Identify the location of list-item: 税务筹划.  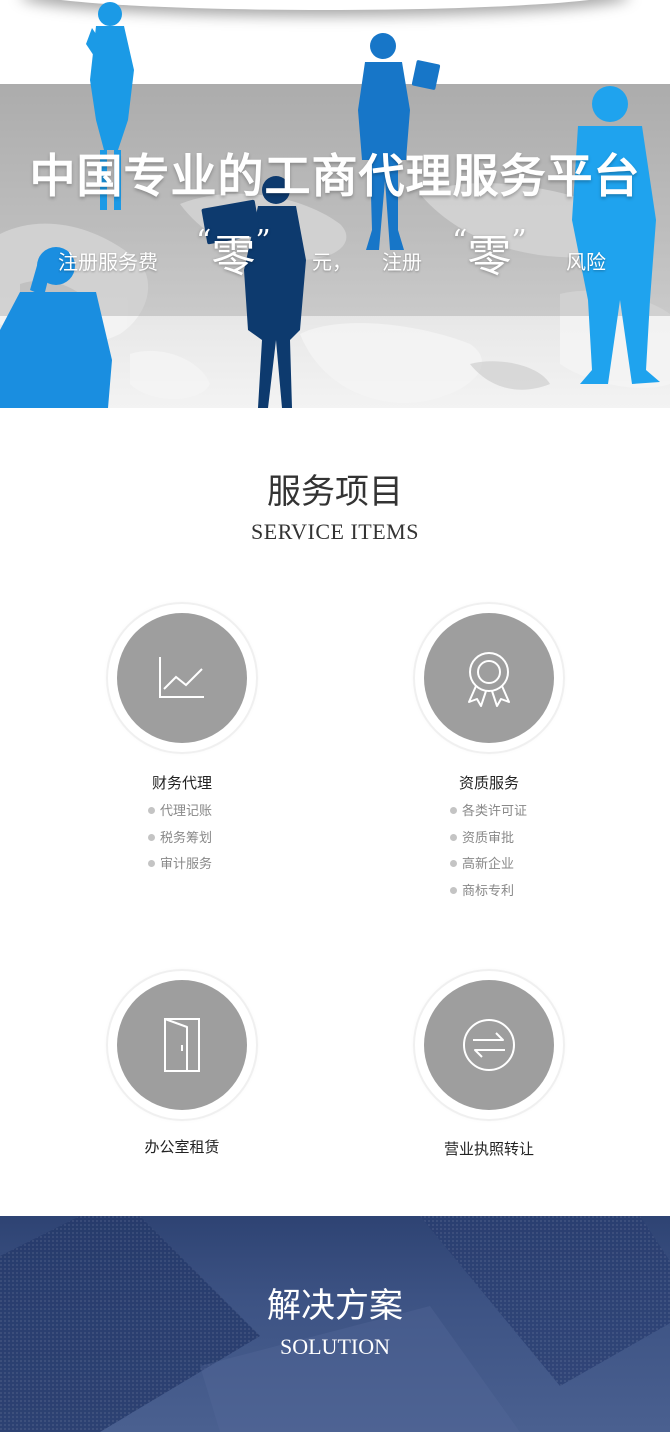
(180, 839).